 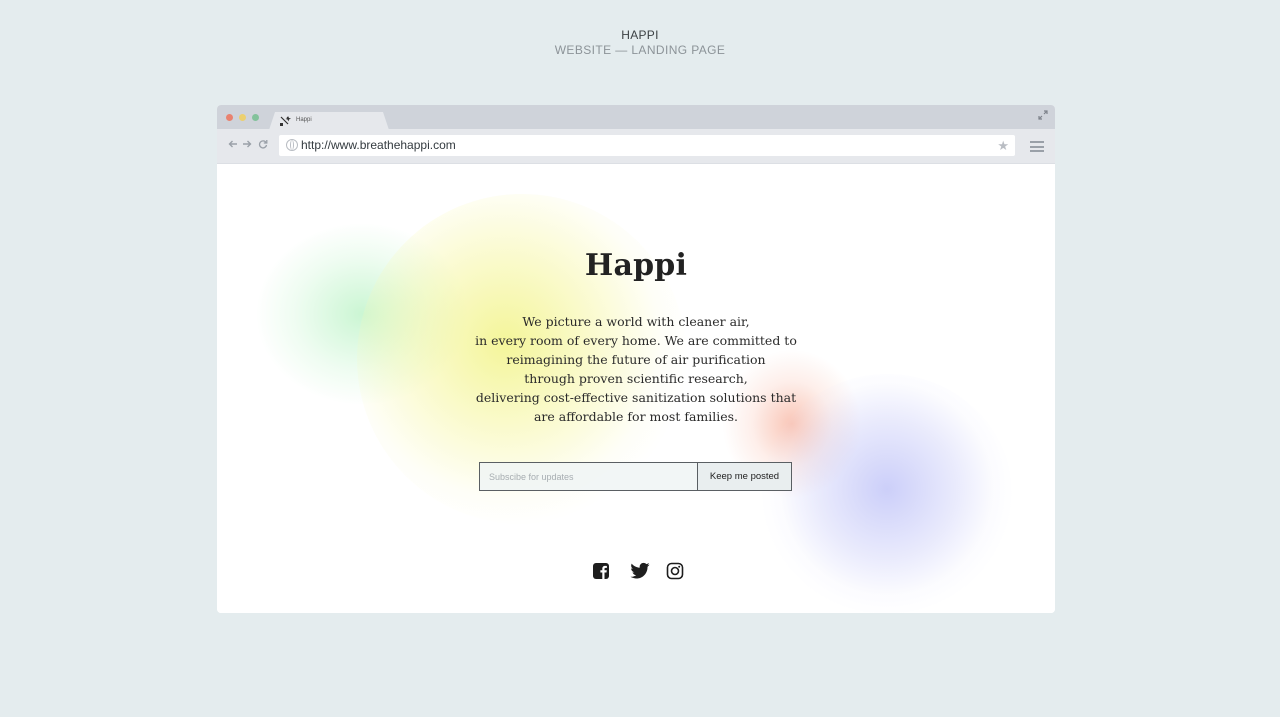 What do you see at coordinates (247, 145) in the screenshot?
I see `forward-icon` at bounding box center [247, 145].